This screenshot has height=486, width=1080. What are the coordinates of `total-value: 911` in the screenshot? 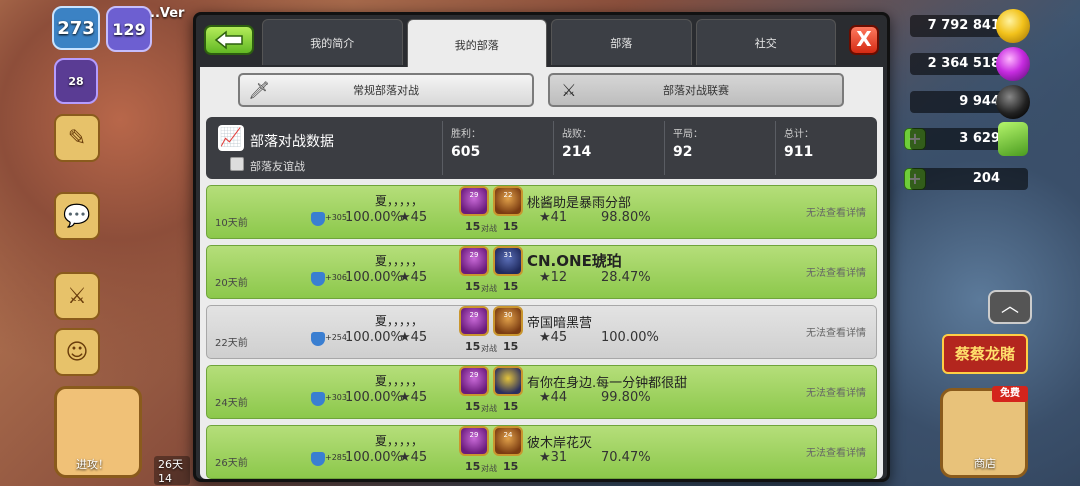 It's located at (799, 152).